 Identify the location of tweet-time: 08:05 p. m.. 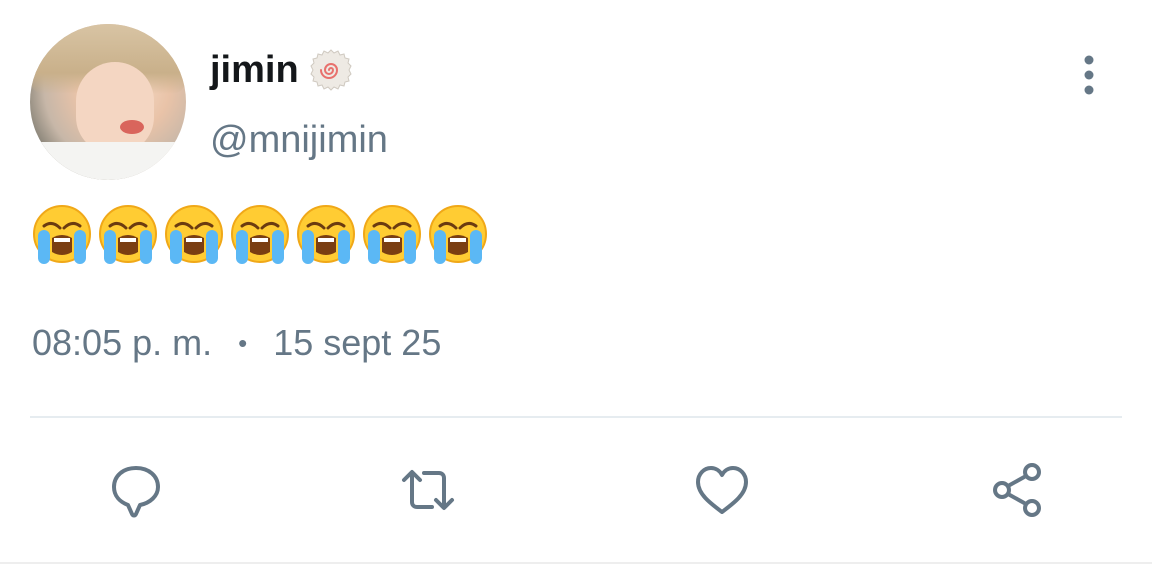
(122, 342).